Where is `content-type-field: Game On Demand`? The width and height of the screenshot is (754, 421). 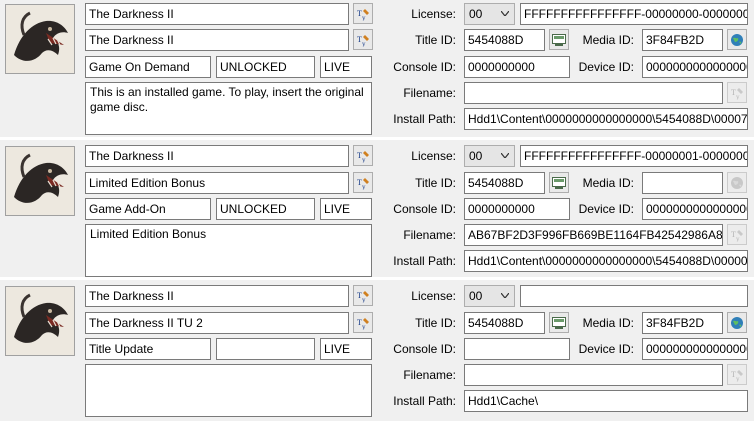
content-type-field: Game On Demand is located at coordinates (148, 67).